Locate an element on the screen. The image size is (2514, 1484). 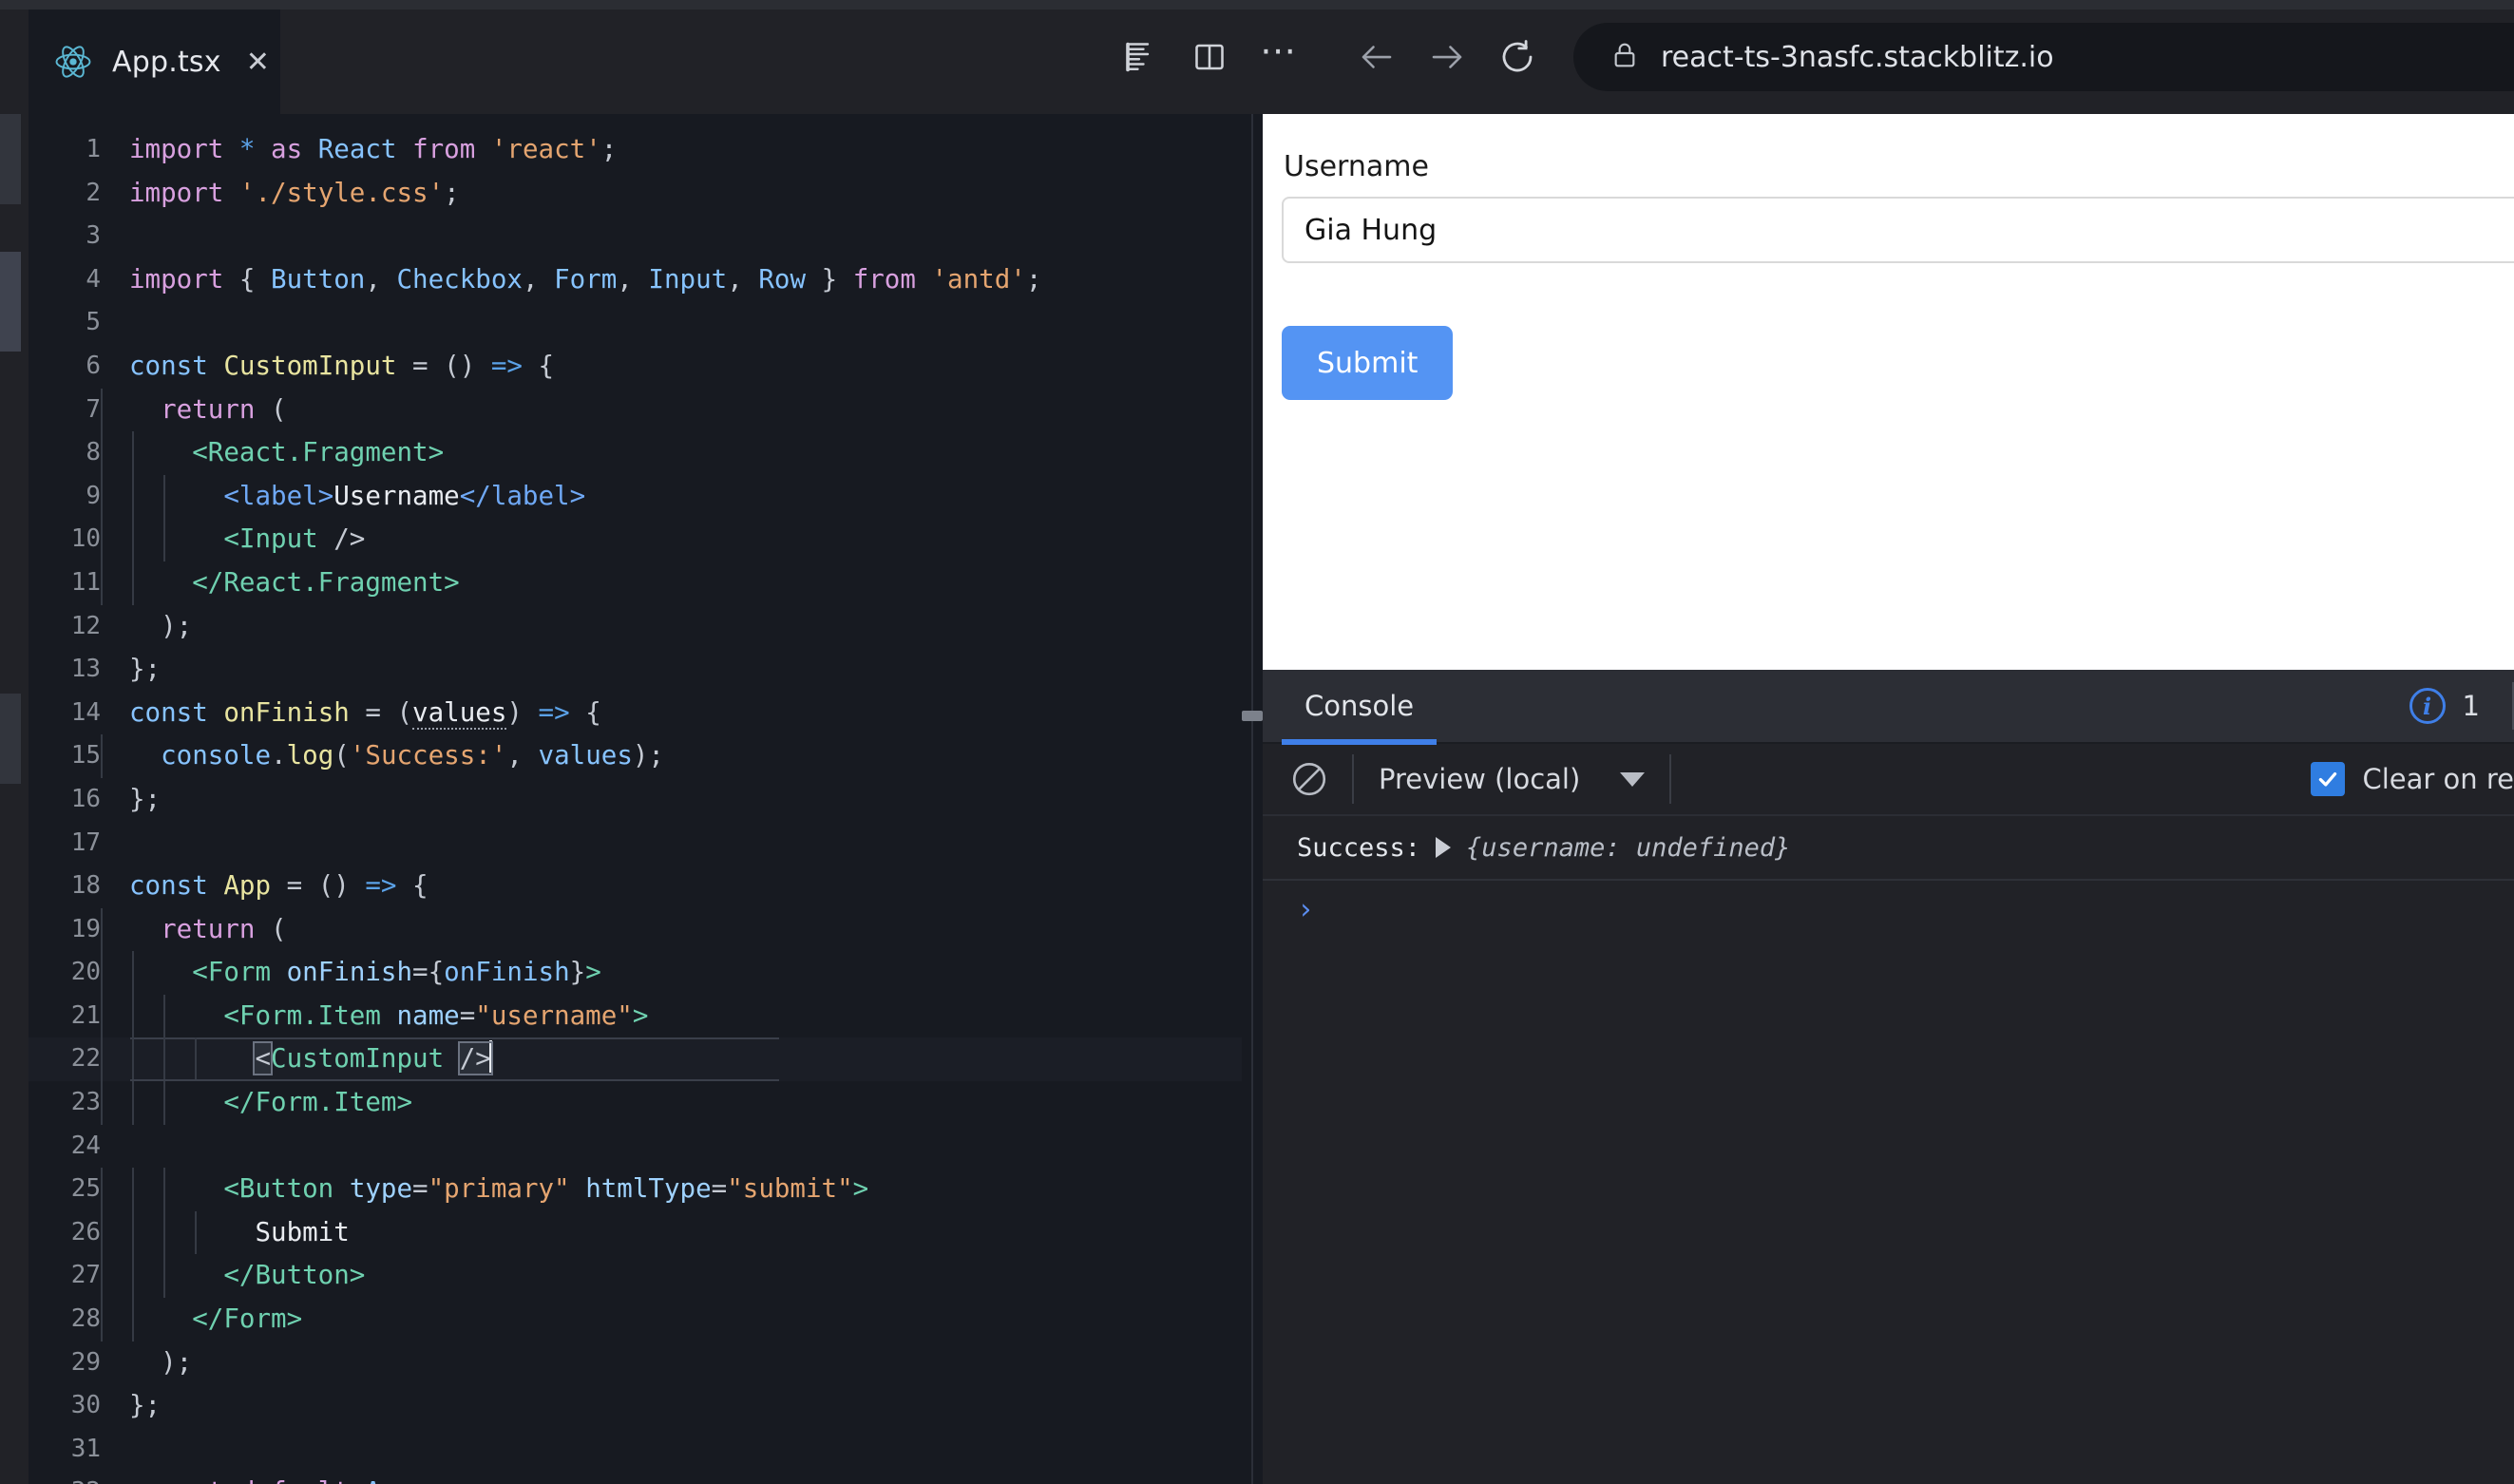
format-code-icon is located at coordinates (1139, 57).